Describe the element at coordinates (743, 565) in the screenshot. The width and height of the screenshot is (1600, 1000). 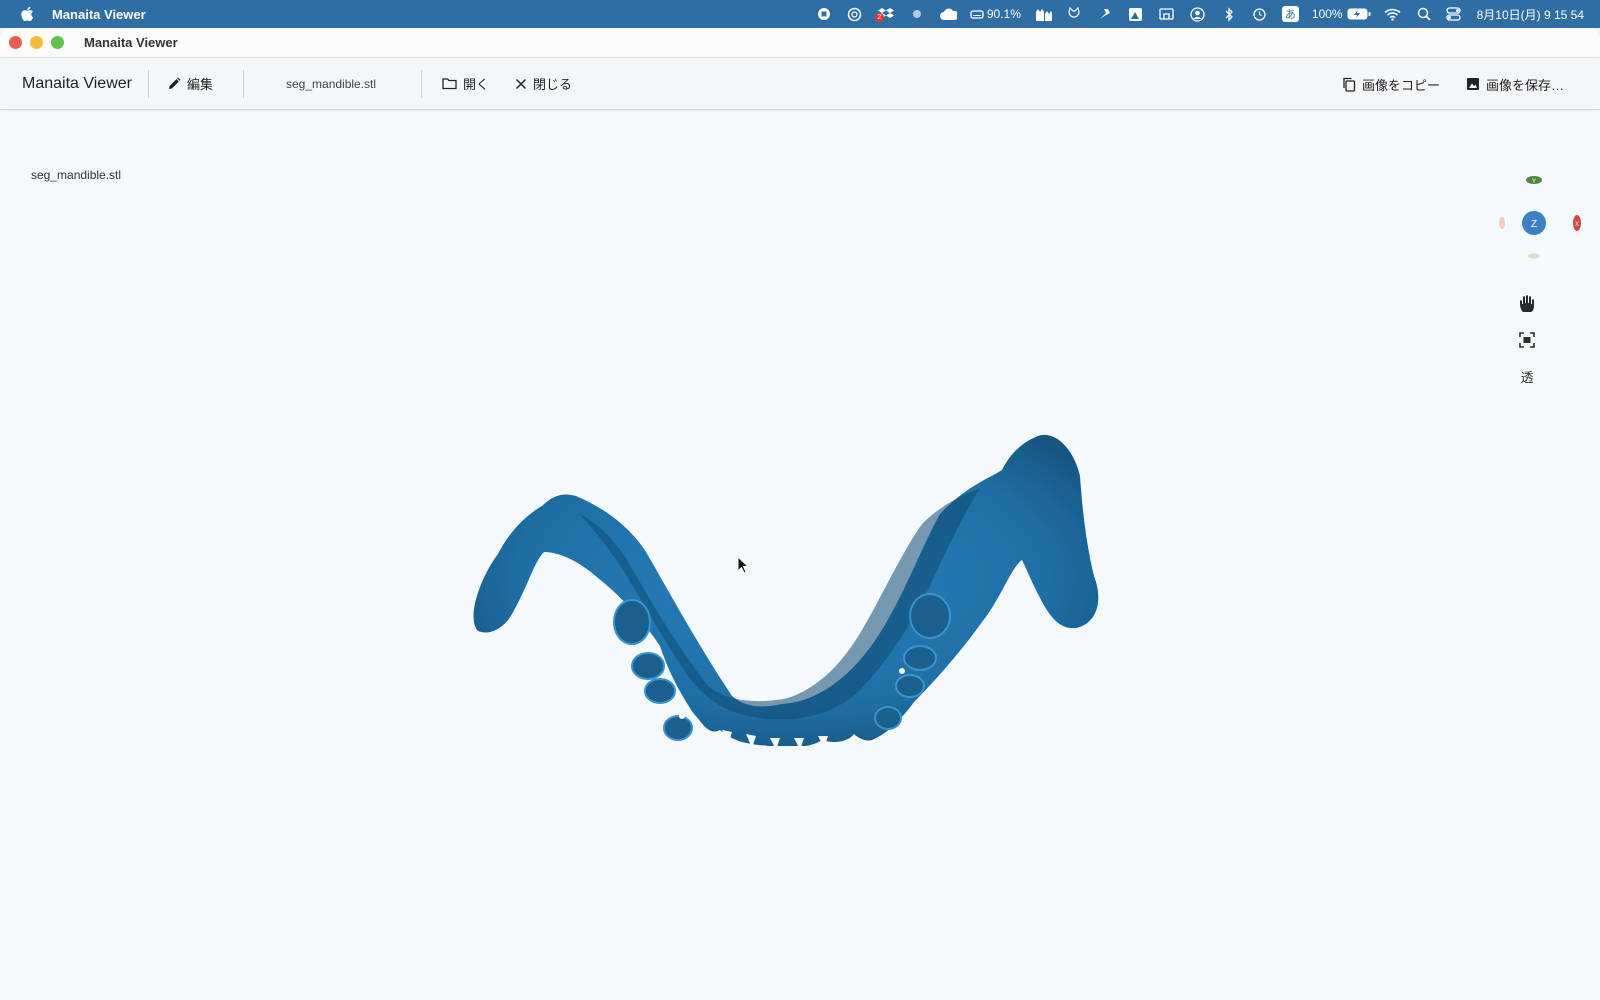
I see `mouse-cursor-icon` at that location.